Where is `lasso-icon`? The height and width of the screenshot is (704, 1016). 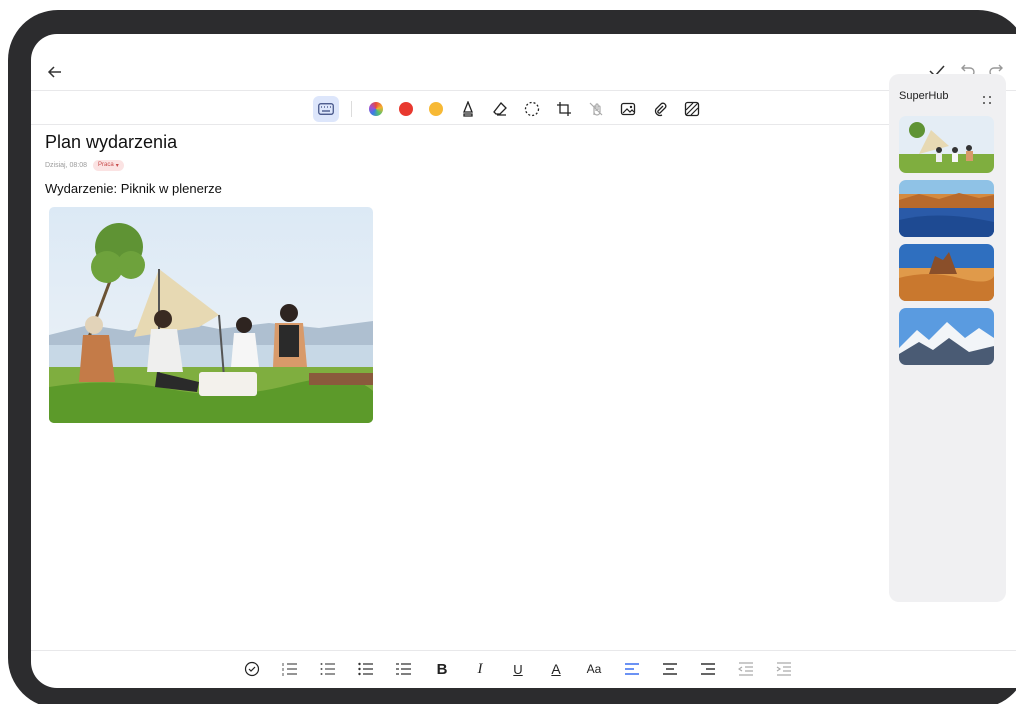
lasso-icon is located at coordinates (532, 109).